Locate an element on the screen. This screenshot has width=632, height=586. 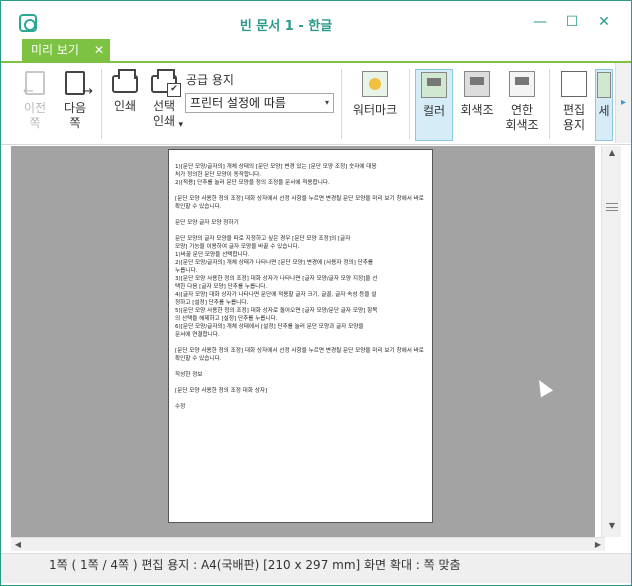
document-line: 수정 is located at coordinates (180, 407).